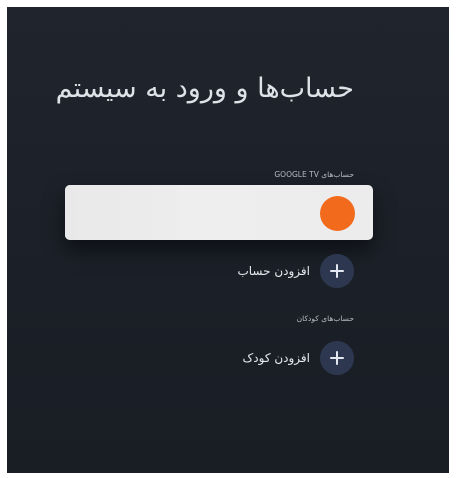 The image size is (456, 478). I want to click on add-kid-label: افزودن کودک, so click(276, 358).